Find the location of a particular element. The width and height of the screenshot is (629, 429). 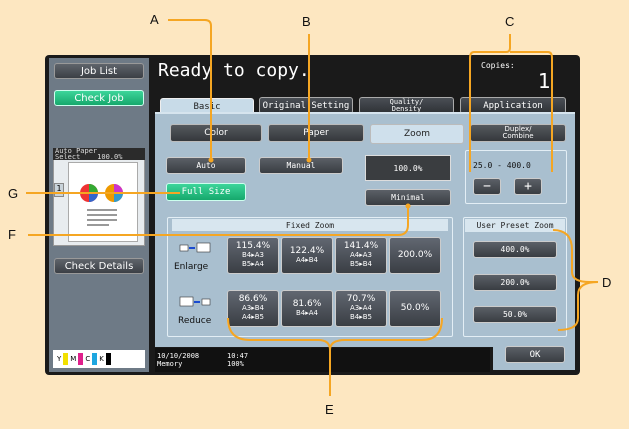

callout-line-c-left is located at coordinates (490, 103).